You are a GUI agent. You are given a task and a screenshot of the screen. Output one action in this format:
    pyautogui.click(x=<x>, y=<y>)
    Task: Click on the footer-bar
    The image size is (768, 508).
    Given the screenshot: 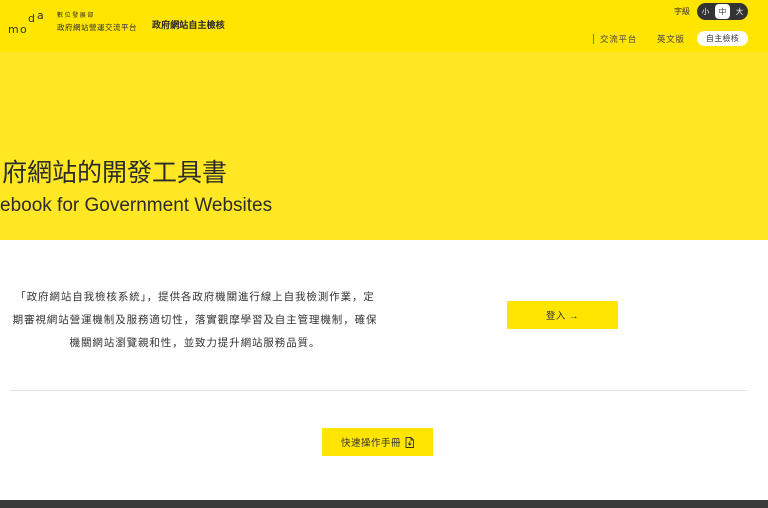 What is the action you would take?
    pyautogui.click(x=384, y=504)
    